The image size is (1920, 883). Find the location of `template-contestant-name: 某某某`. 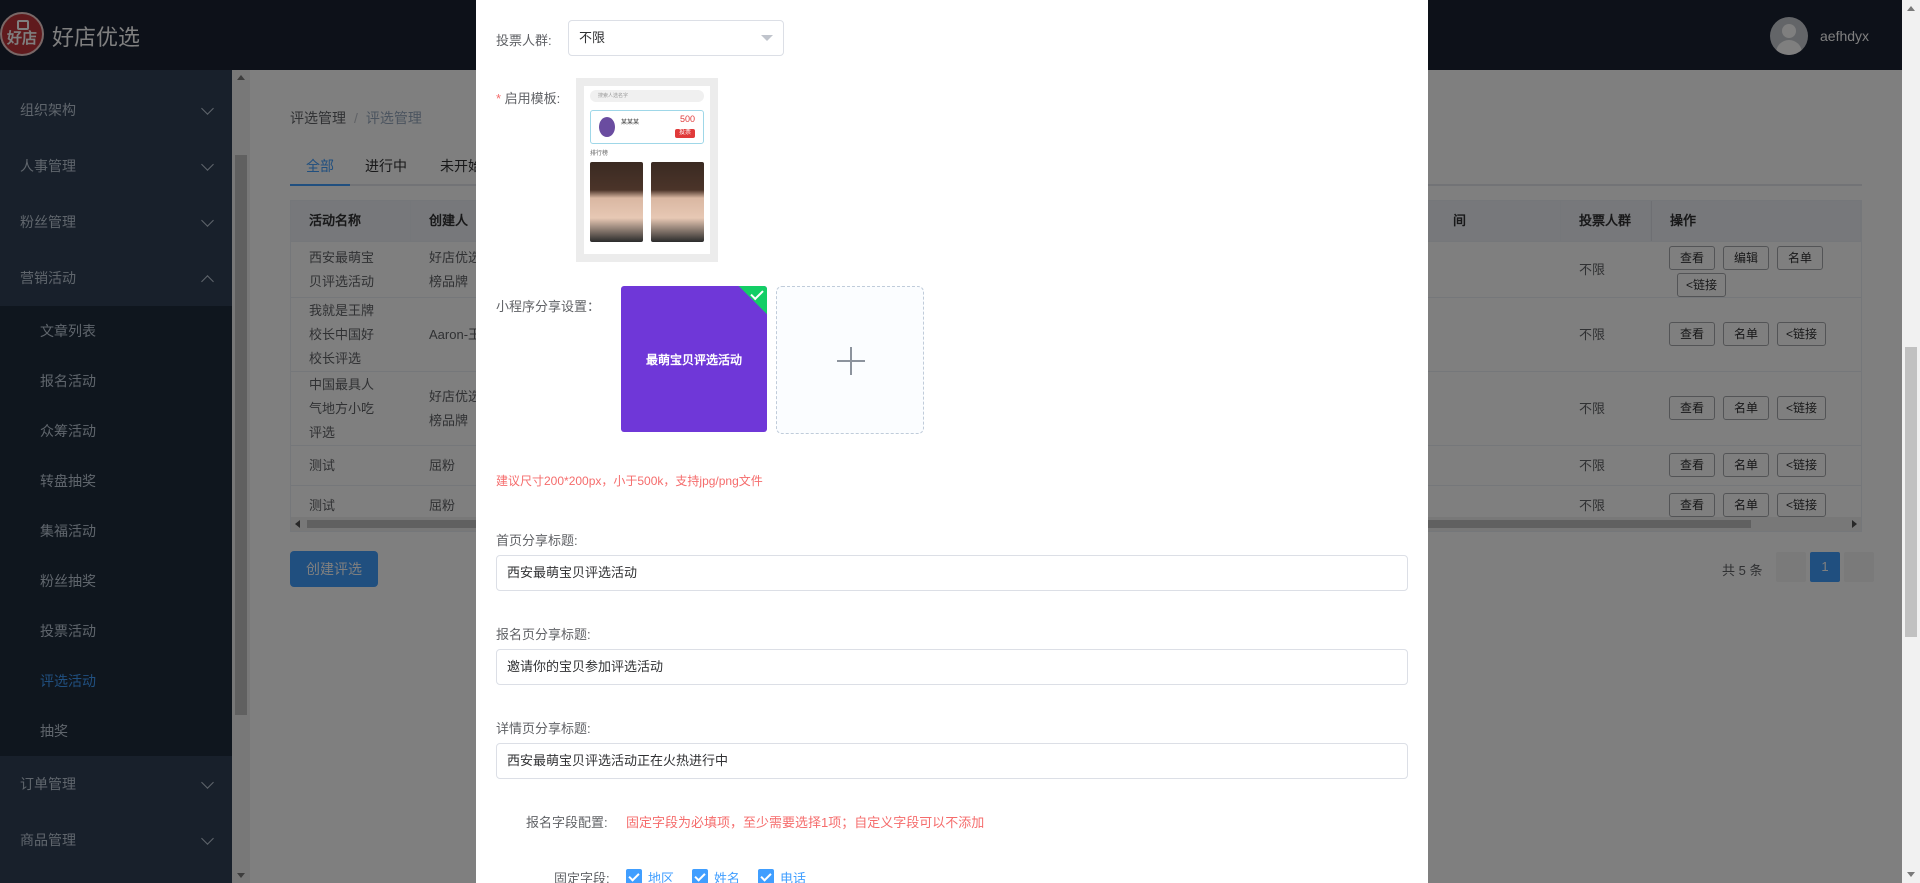

template-contestant-name: 某某某 is located at coordinates (630, 123).